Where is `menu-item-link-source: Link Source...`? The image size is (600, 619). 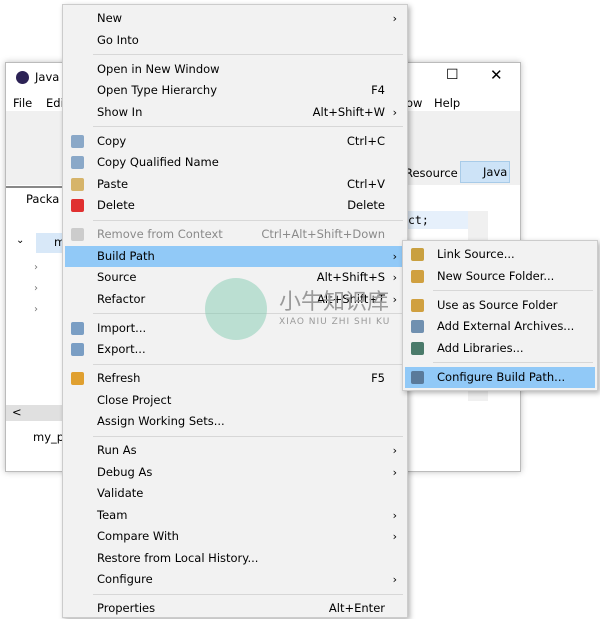 menu-item-link-source: Link Source... is located at coordinates (500, 254).